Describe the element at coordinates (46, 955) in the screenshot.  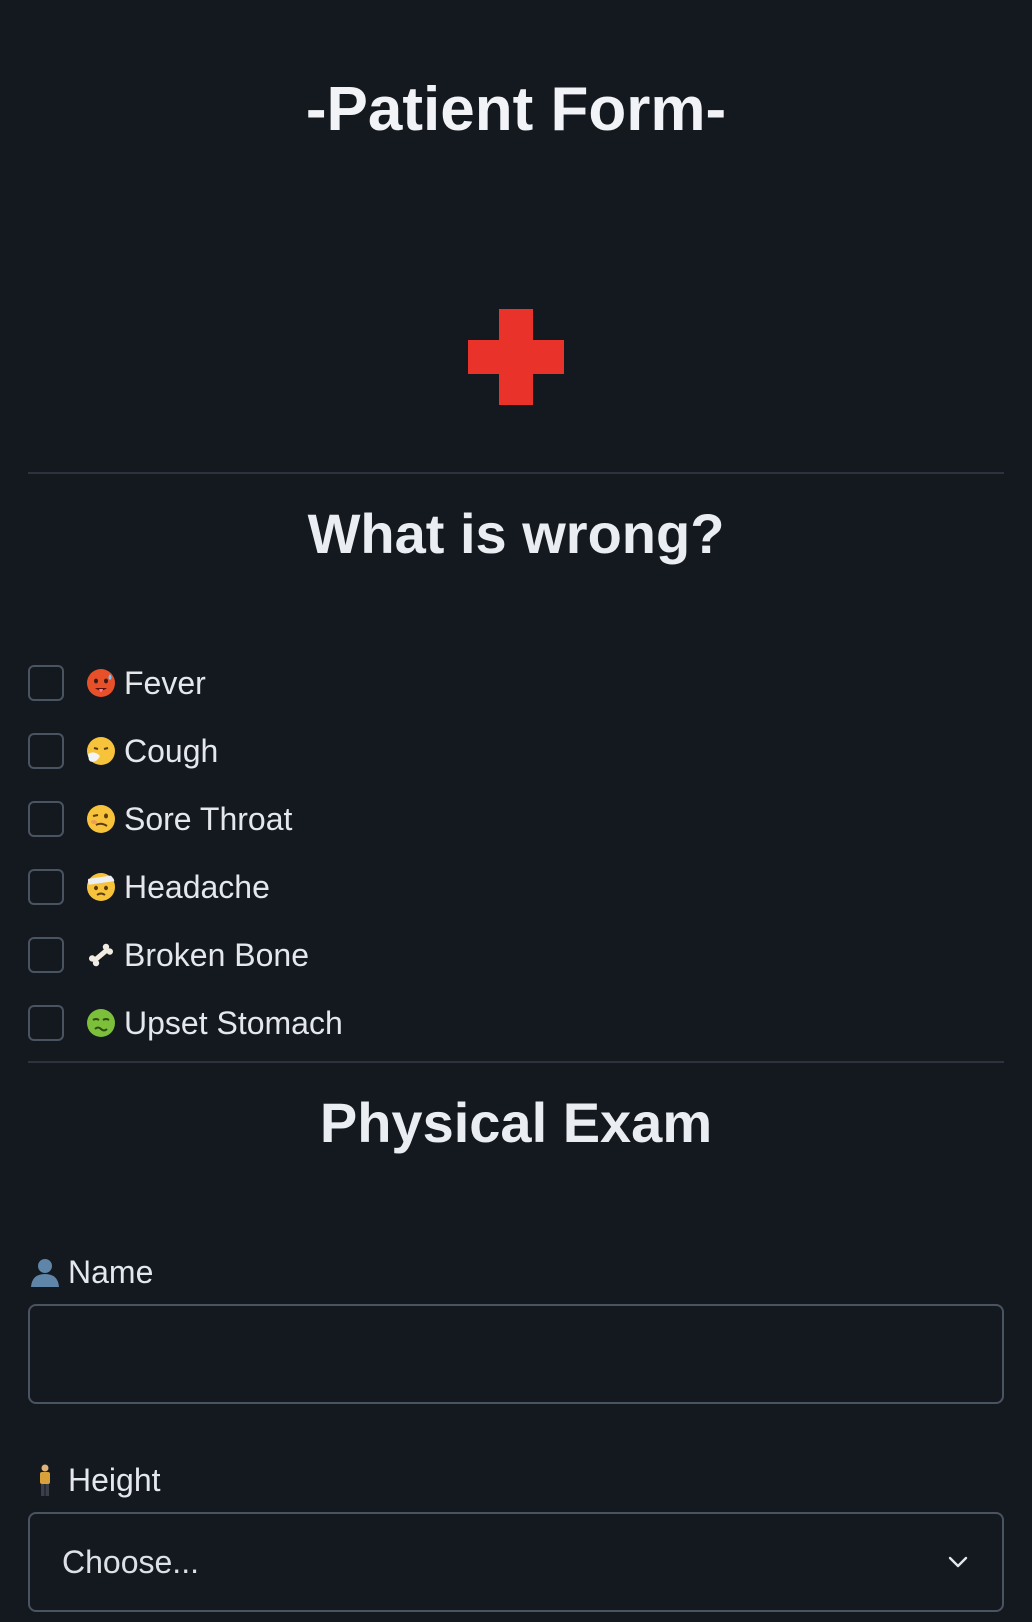
I see `broken-bone-checkbox` at that location.